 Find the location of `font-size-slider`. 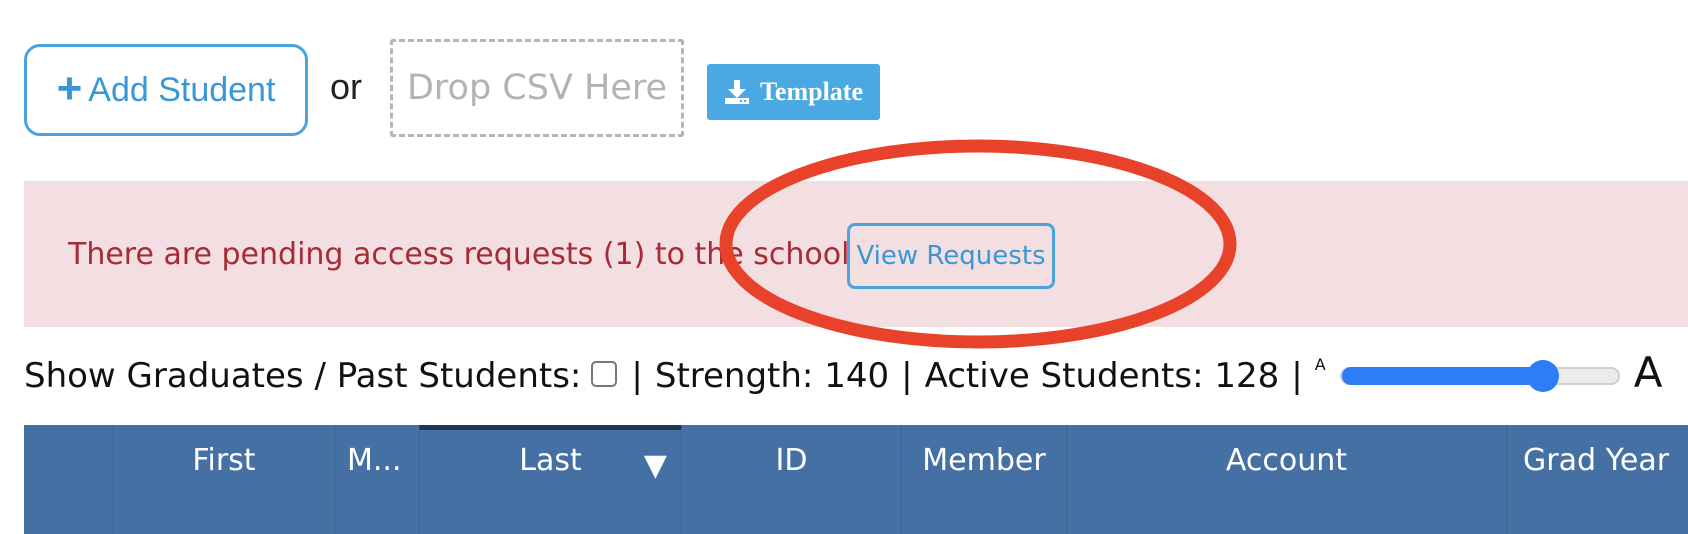

font-size-slider is located at coordinates (1479, 376).